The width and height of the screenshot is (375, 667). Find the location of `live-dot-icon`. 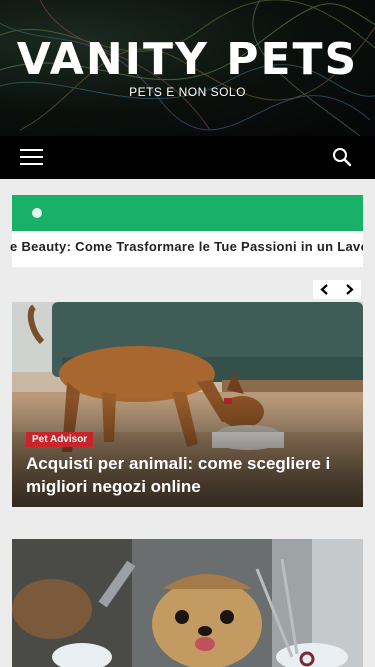

live-dot-icon is located at coordinates (37, 213).